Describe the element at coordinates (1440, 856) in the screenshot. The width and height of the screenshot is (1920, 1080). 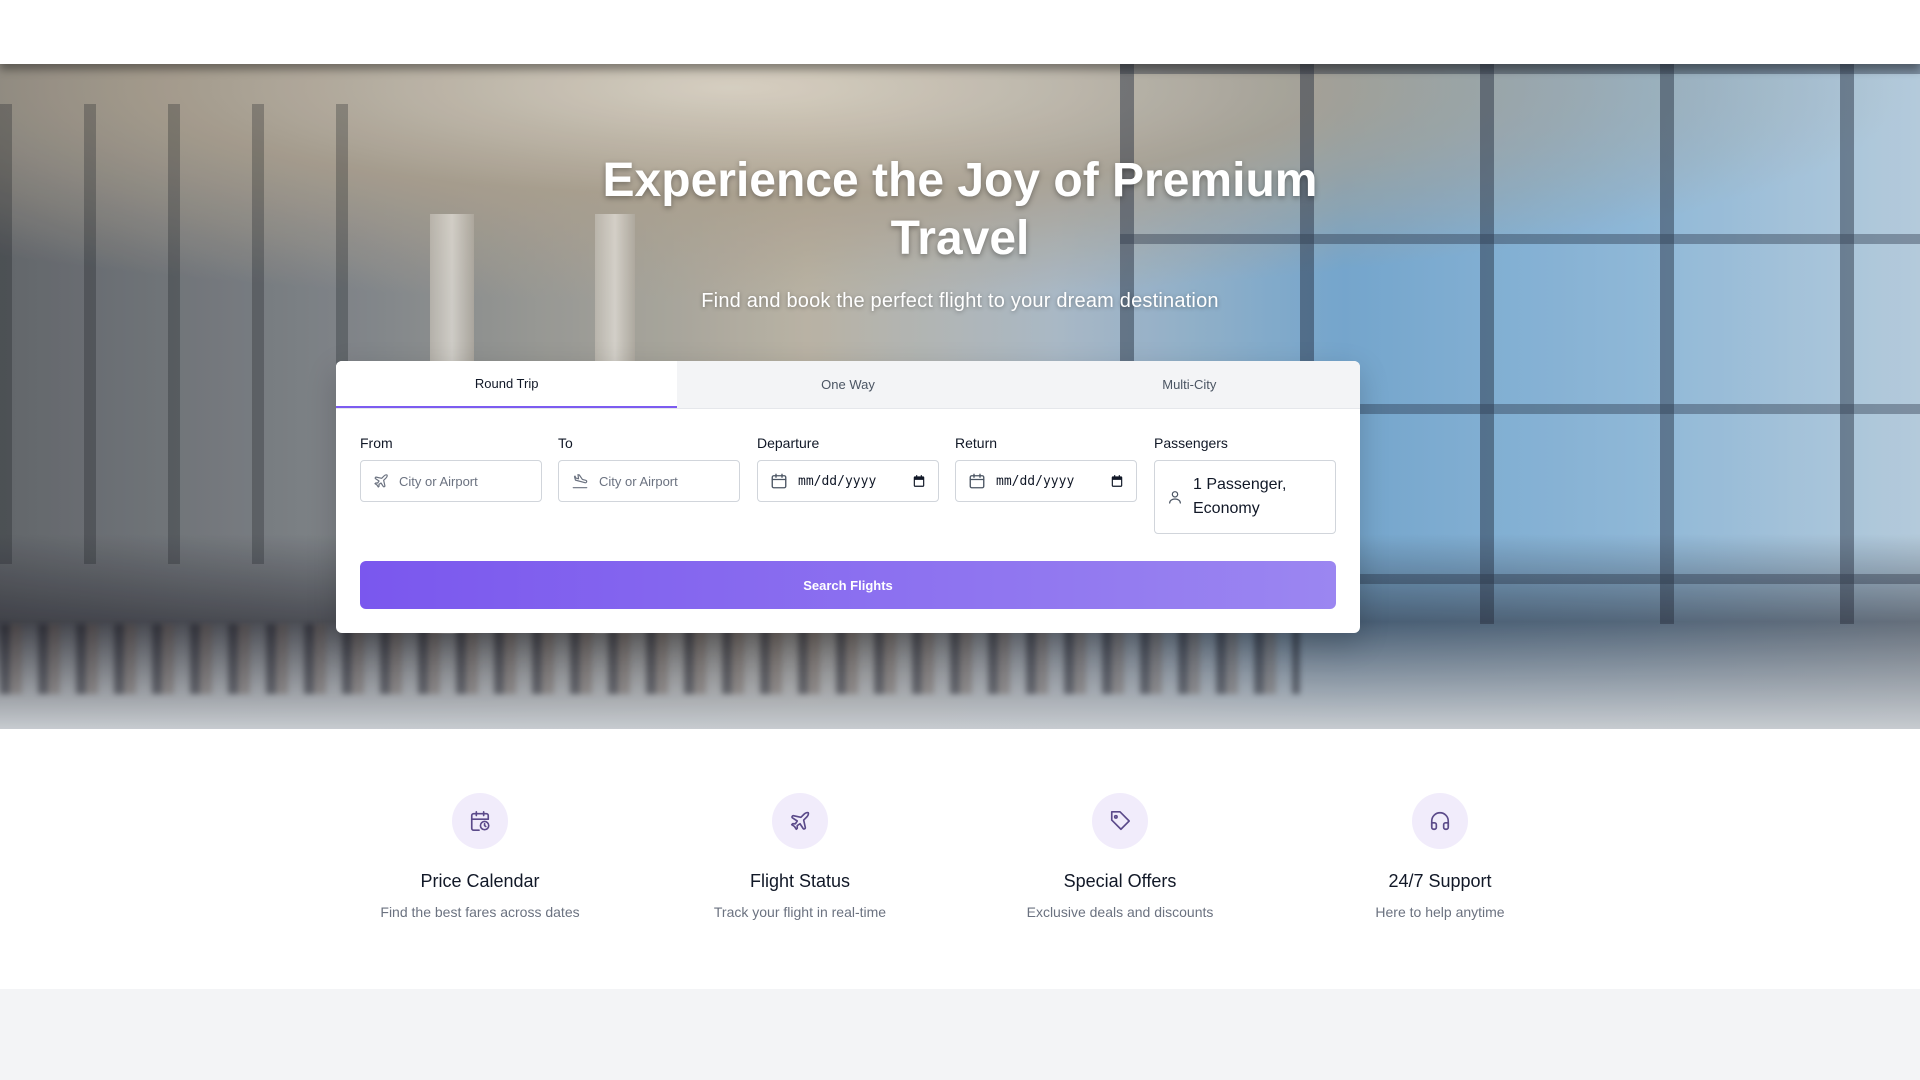
I see `feature-support: 24/7 Support Here to help anytime` at that location.